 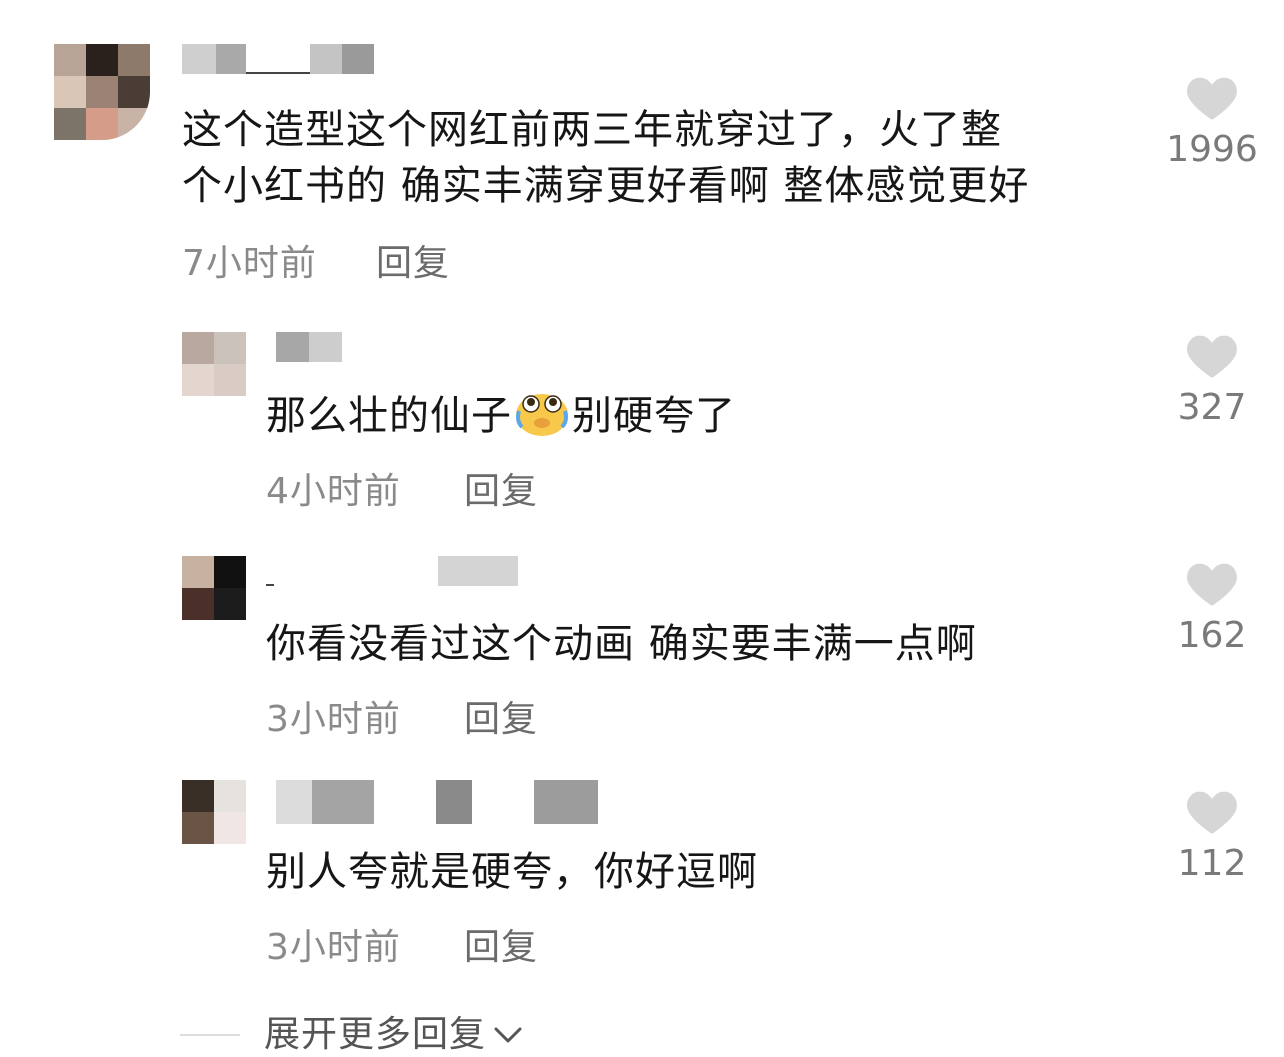 What do you see at coordinates (333, 491) in the screenshot?
I see `comment-time: 4小时前` at bounding box center [333, 491].